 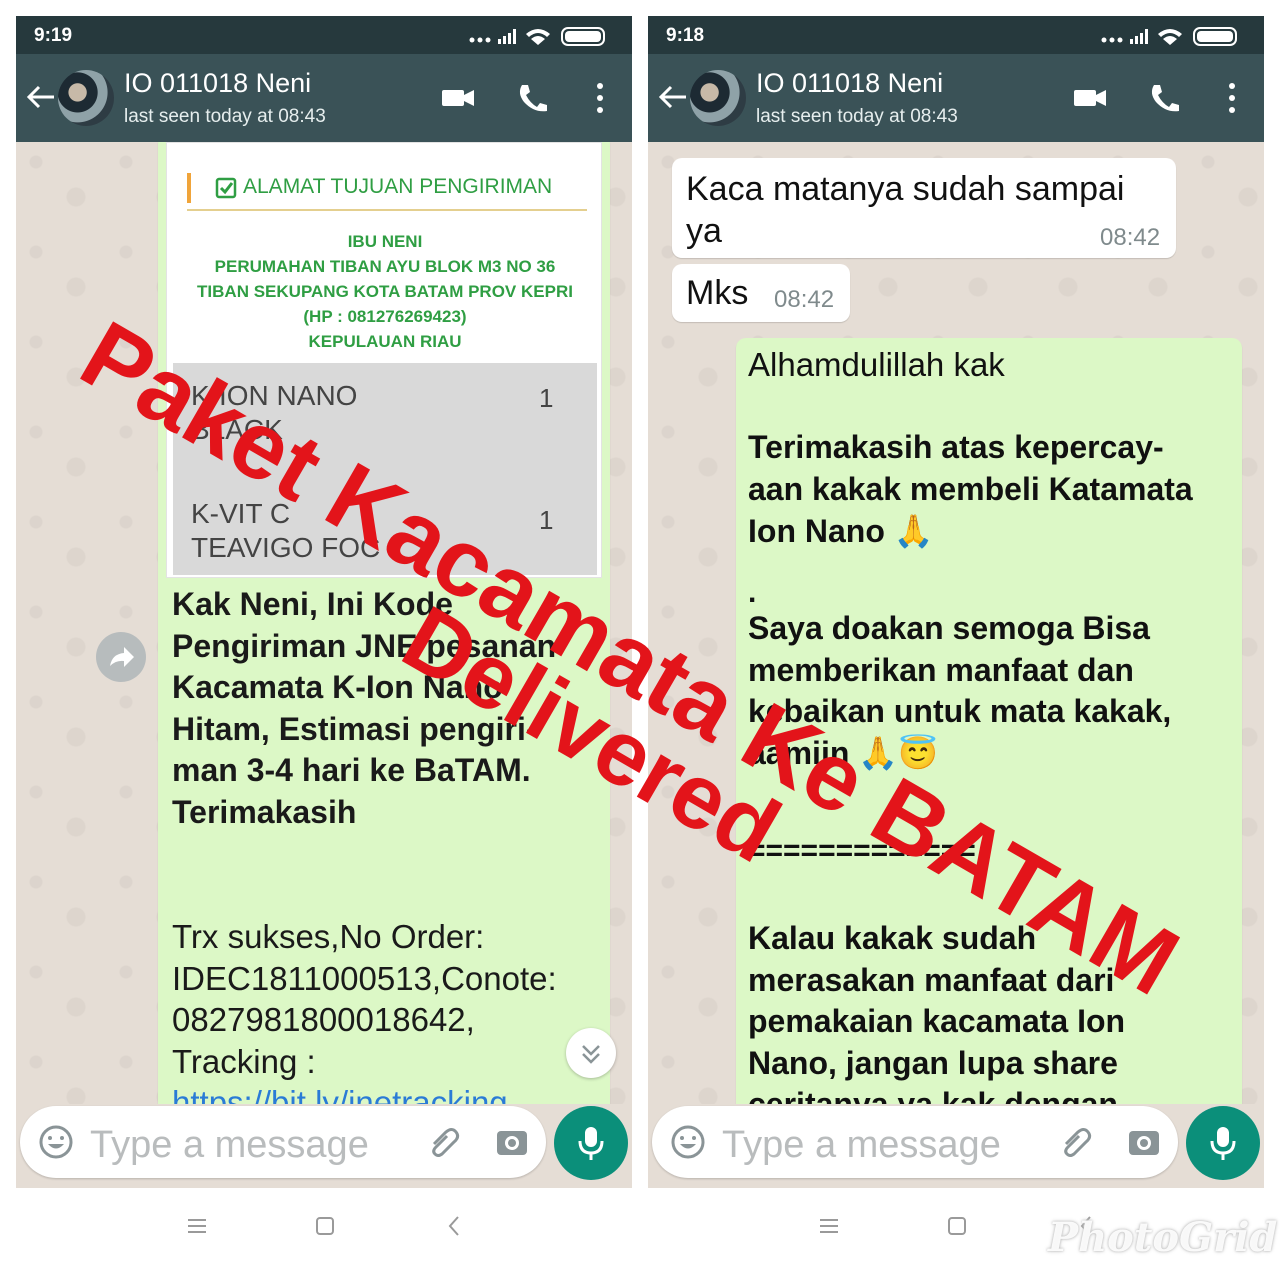 What do you see at coordinates (385, 341) in the screenshot?
I see `address-line: KEPULAUAN RIAU` at bounding box center [385, 341].